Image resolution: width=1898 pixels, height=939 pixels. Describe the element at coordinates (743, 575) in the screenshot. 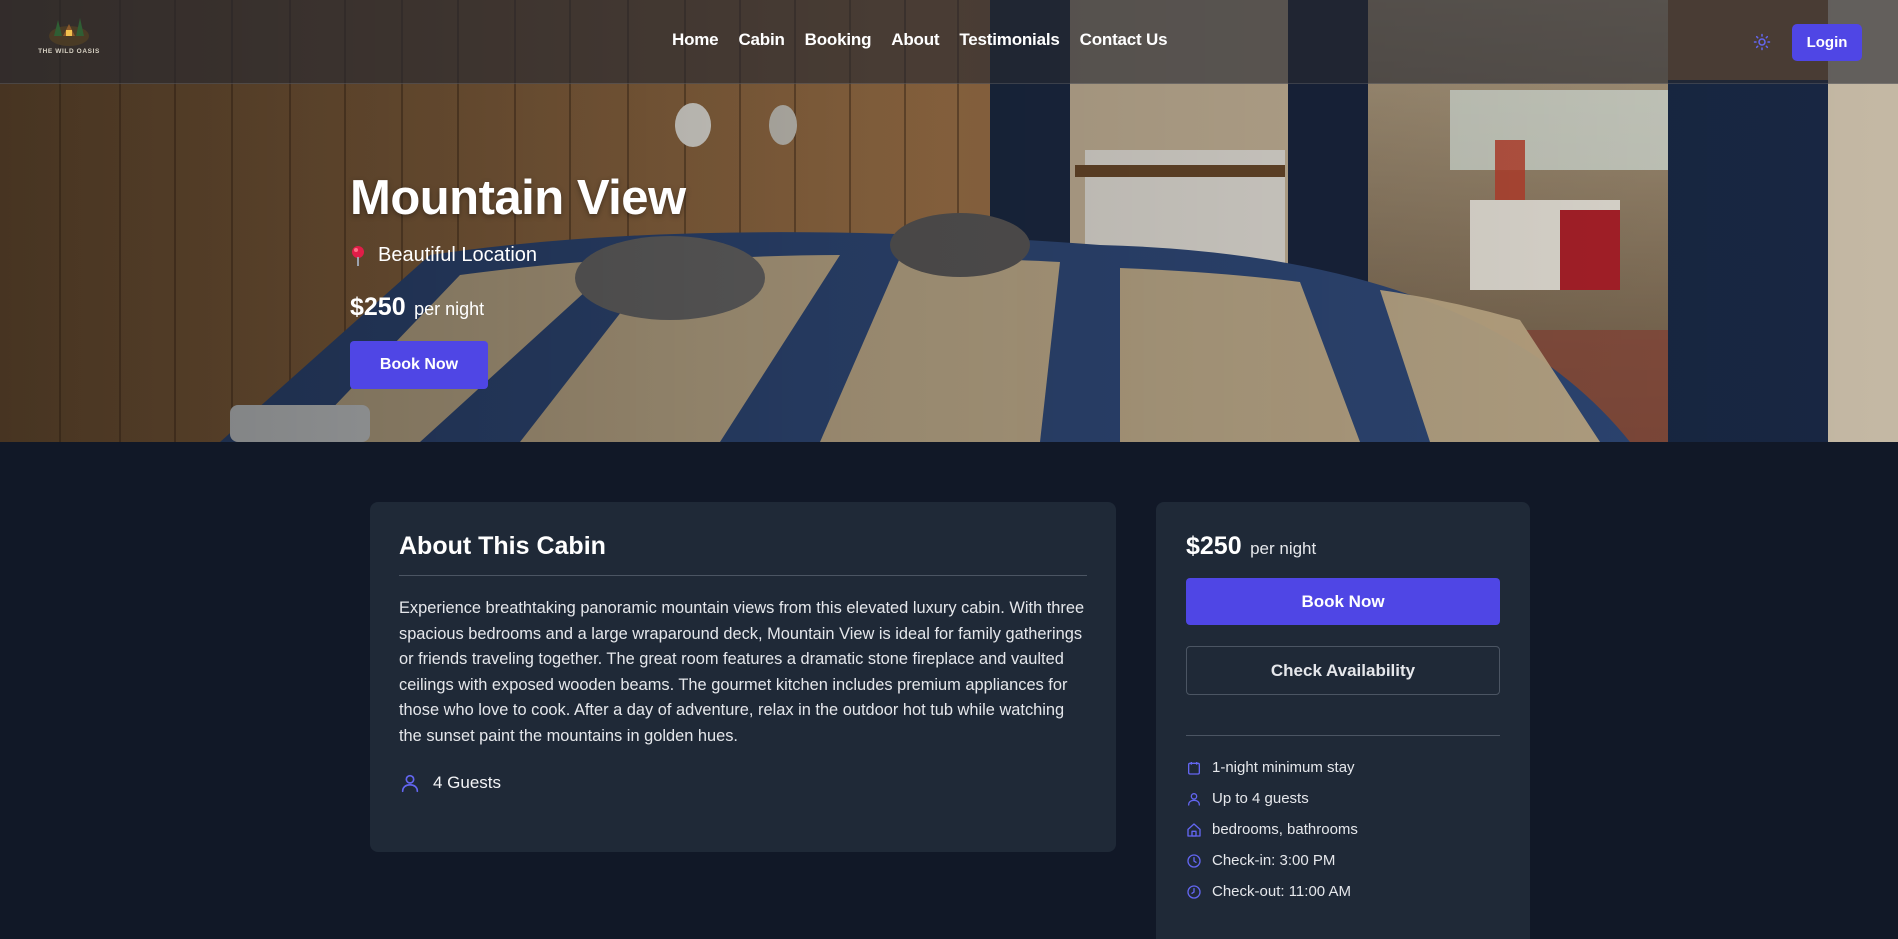

I see `about-divider` at that location.